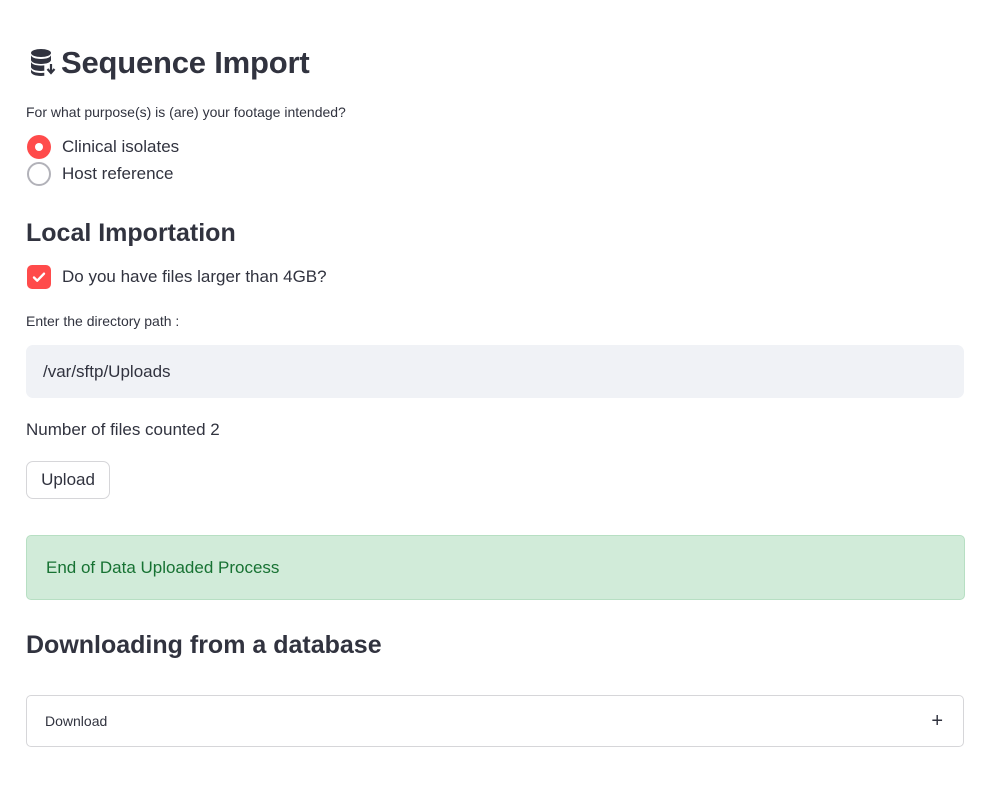 This screenshot has height=791, width=981. Describe the element at coordinates (76, 721) in the screenshot. I see `expander-label: Download` at that location.